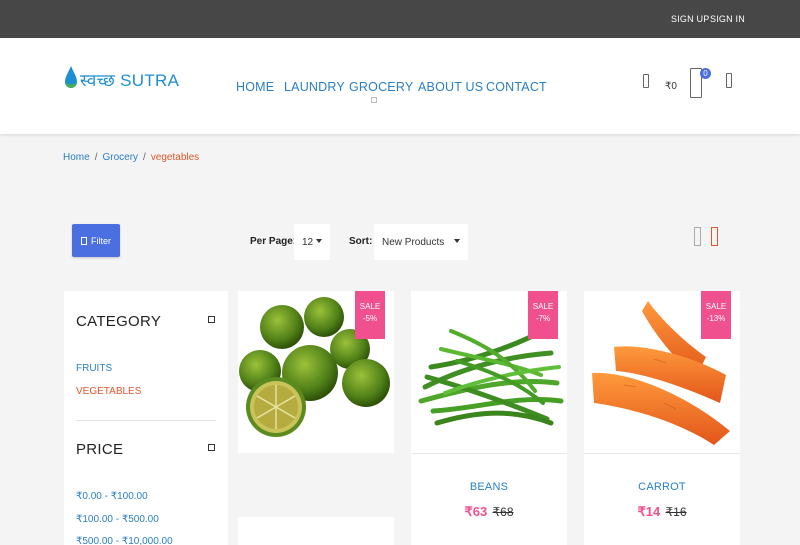  I want to click on dropdown-indicator-icon, so click(374, 100).